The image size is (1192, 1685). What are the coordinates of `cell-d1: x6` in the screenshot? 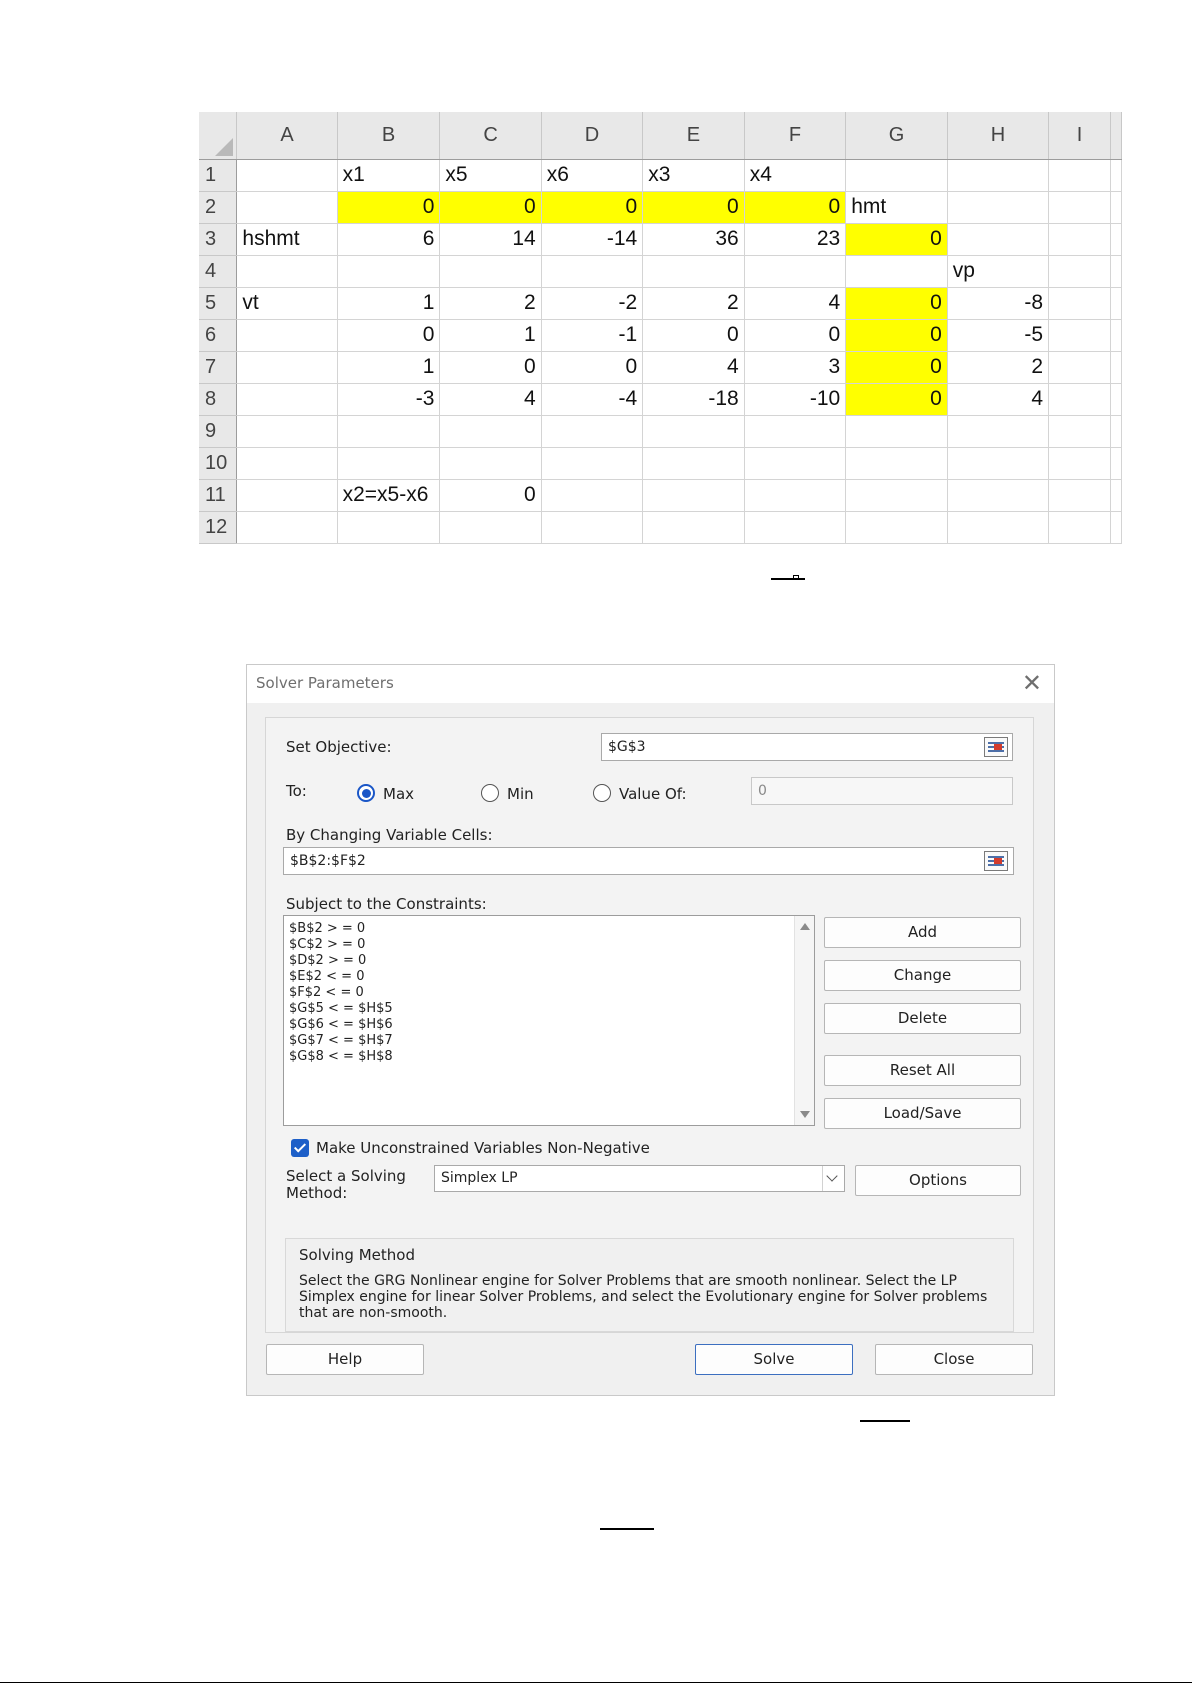 It's located at (592, 175).